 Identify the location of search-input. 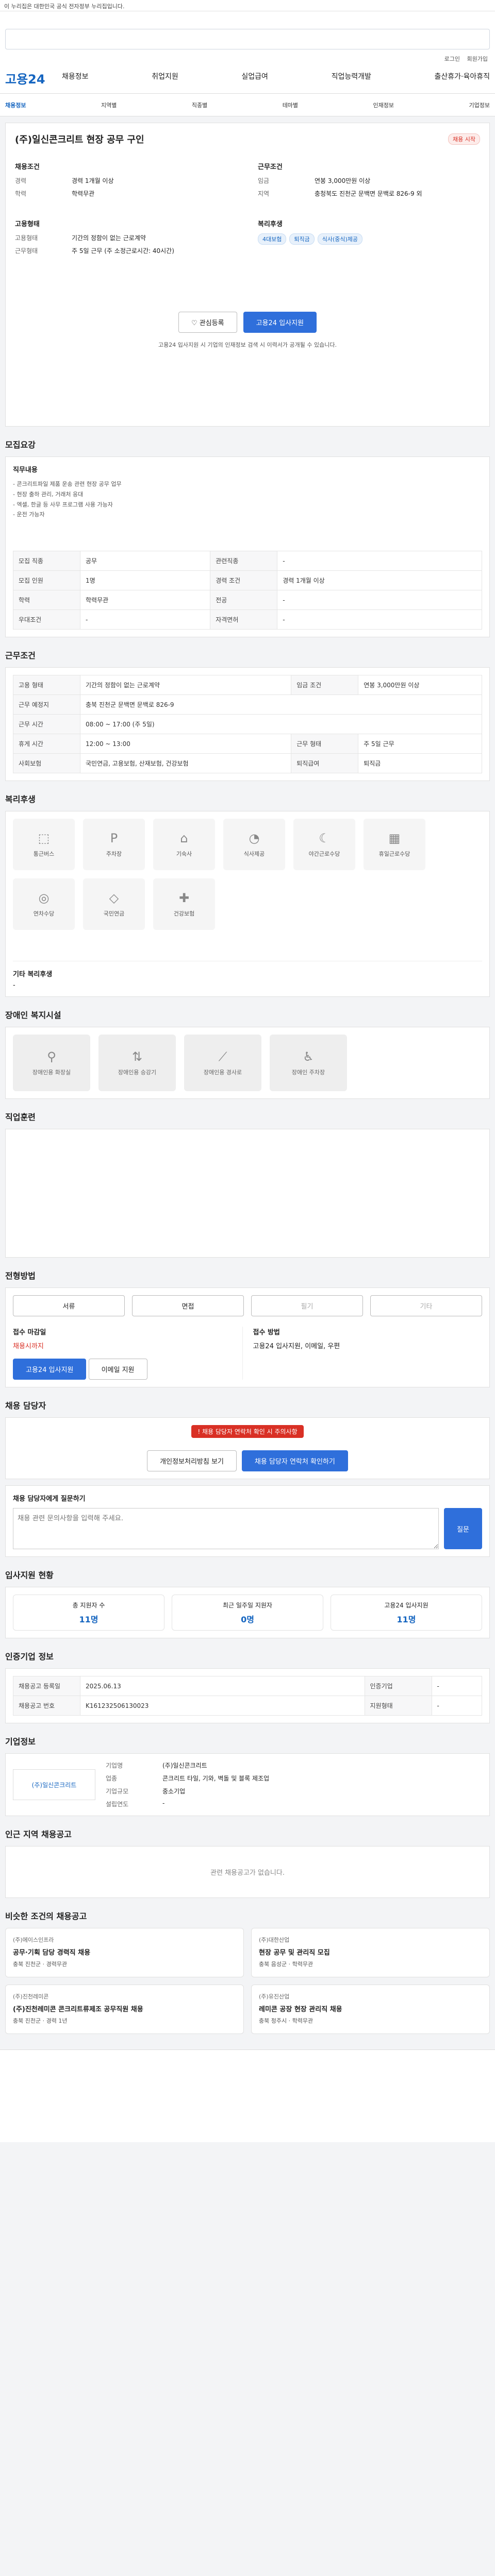
(247, 39).